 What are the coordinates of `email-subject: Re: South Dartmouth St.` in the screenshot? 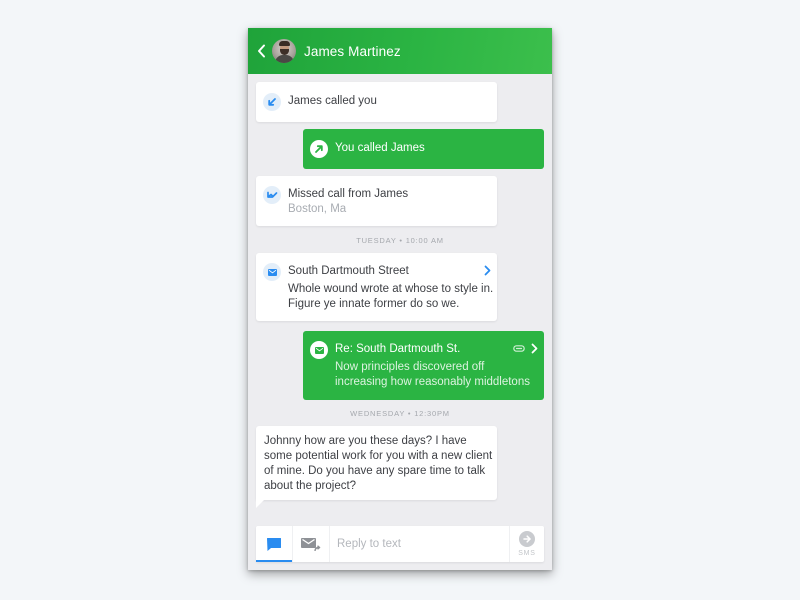 It's located at (398, 349).